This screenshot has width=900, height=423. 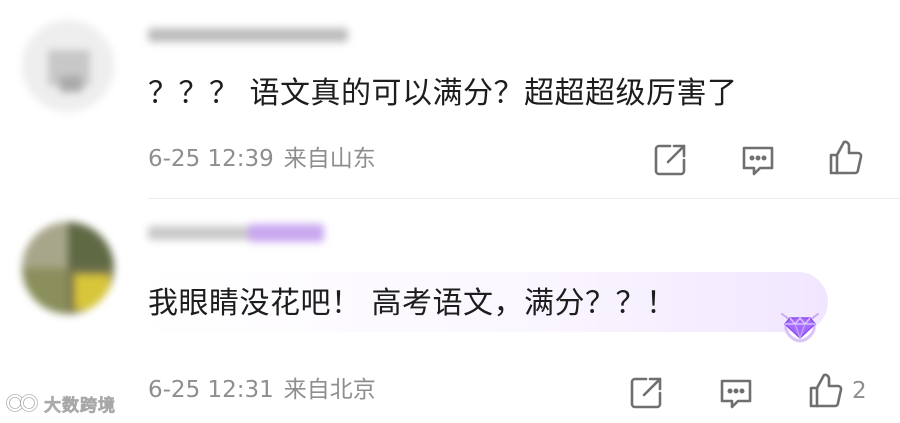 I want to click on comment-meta: 6-25 12:39 来自山东, so click(x=262, y=159).